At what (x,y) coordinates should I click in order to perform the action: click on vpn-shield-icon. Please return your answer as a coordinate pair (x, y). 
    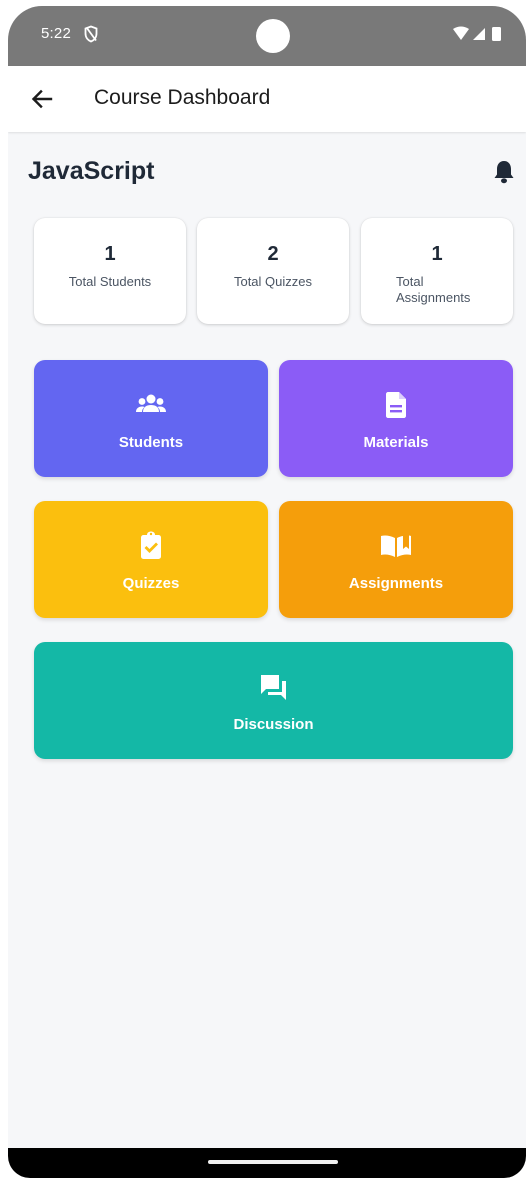
    Looking at the image, I should click on (91, 34).